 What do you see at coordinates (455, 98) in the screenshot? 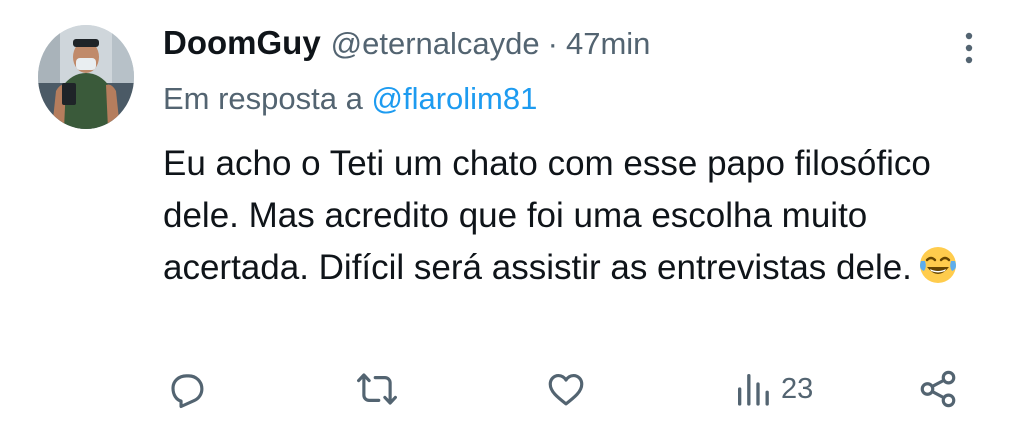
I see `reply-mention-link: @flarolim81` at bounding box center [455, 98].